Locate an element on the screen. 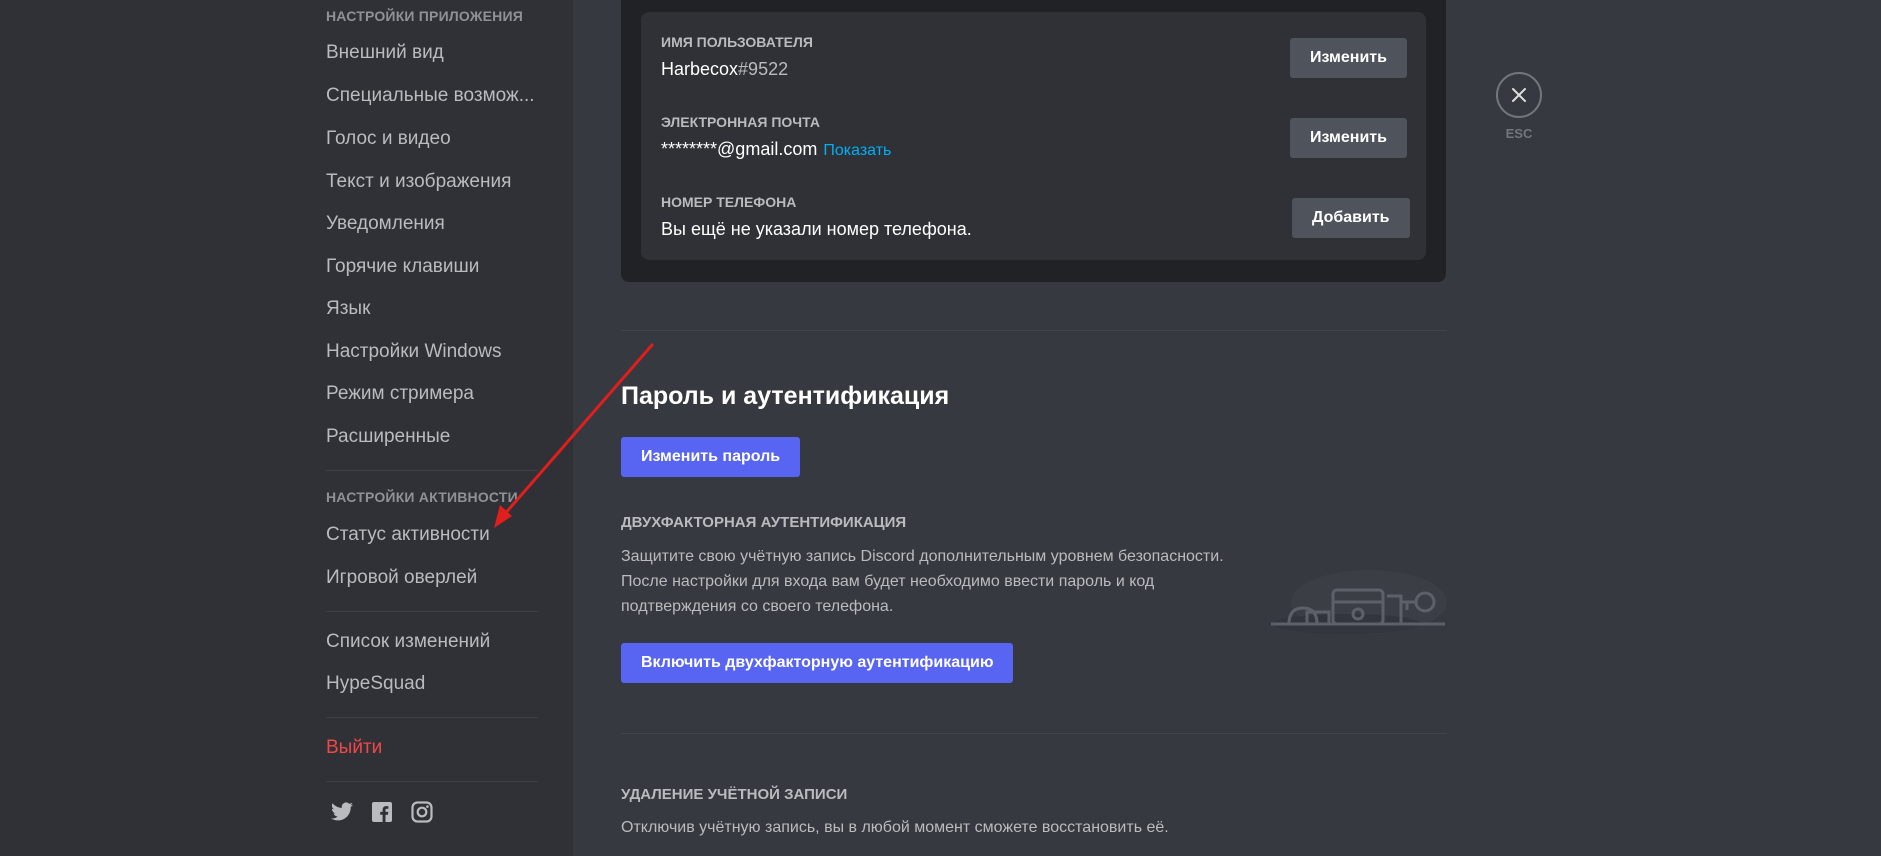 Image resolution: width=1881 pixels, height=856 pixels. reveal-email-link: Показать is located at coordinates (857, 150).